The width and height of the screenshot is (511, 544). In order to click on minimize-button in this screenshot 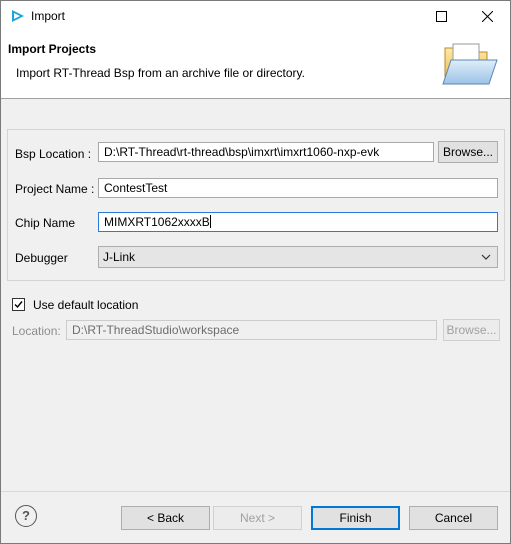, I will do `click(395, 16)`.